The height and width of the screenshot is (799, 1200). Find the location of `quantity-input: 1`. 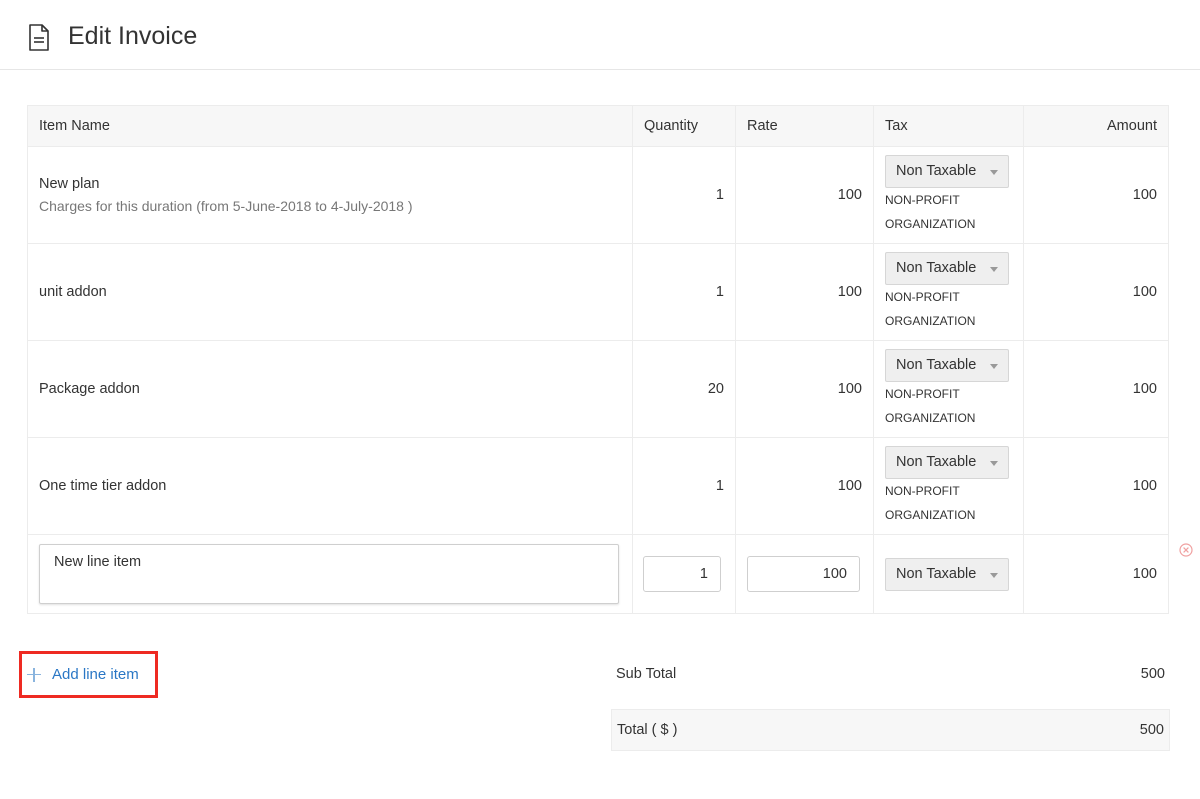

quantity-input: 1 is located at coordinates (682, 574).